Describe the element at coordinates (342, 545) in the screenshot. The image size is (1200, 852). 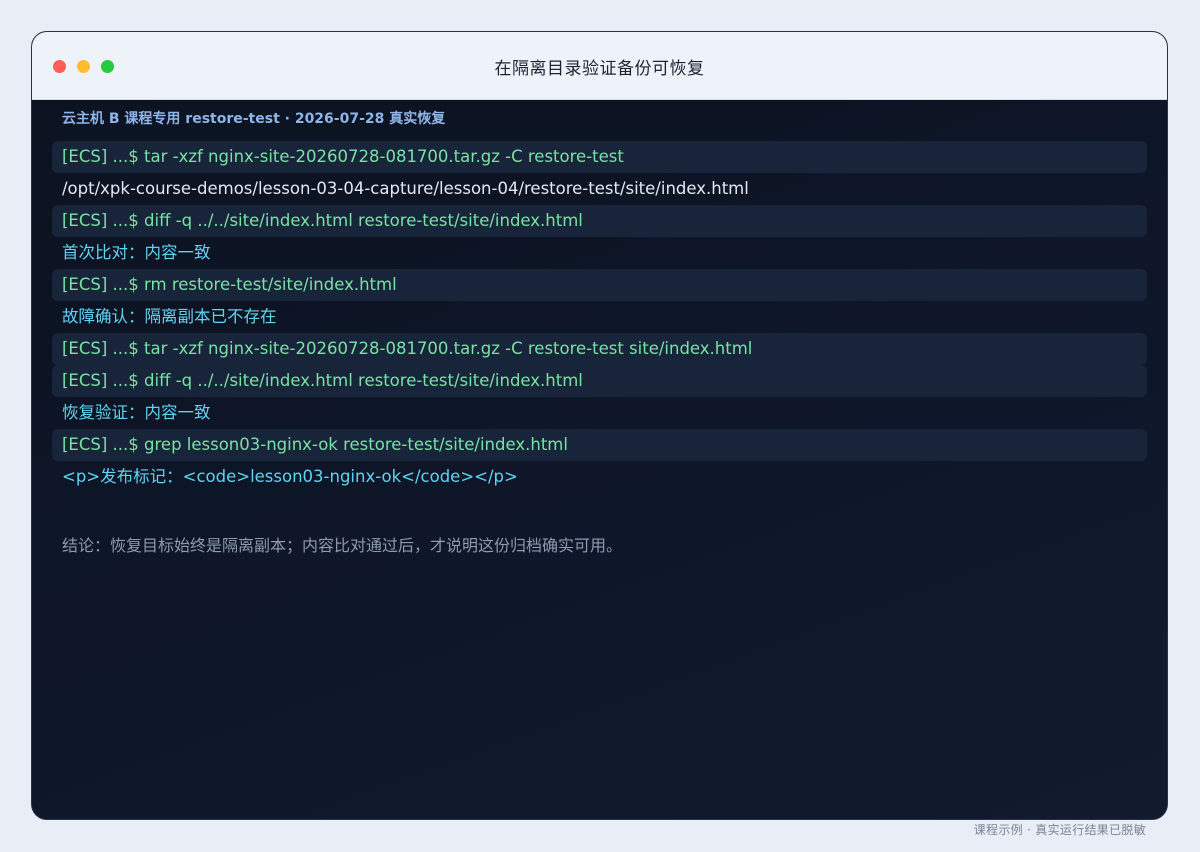
I see `conclusion-text: 结论：恢复目标始终是隔离副本；内容比对通过后，才说明这份归档确实可用。` at that location.